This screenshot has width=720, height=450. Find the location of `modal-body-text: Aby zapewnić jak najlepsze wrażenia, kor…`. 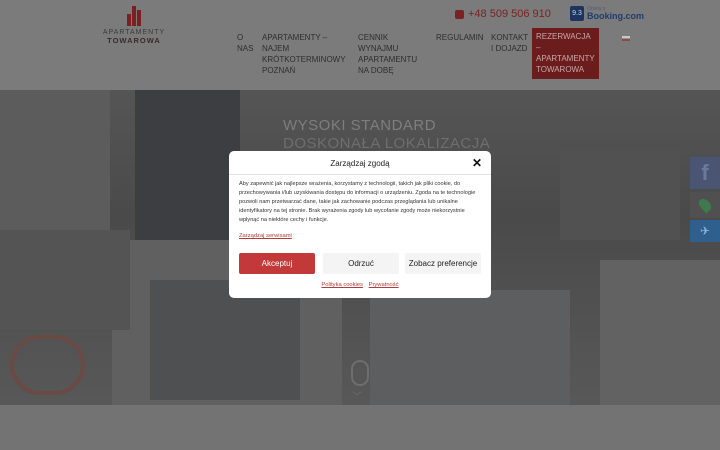

modal-body-text: Aby zapewnić jak najlepsze wrażenia, kor… is located at coordinates (357, 202).